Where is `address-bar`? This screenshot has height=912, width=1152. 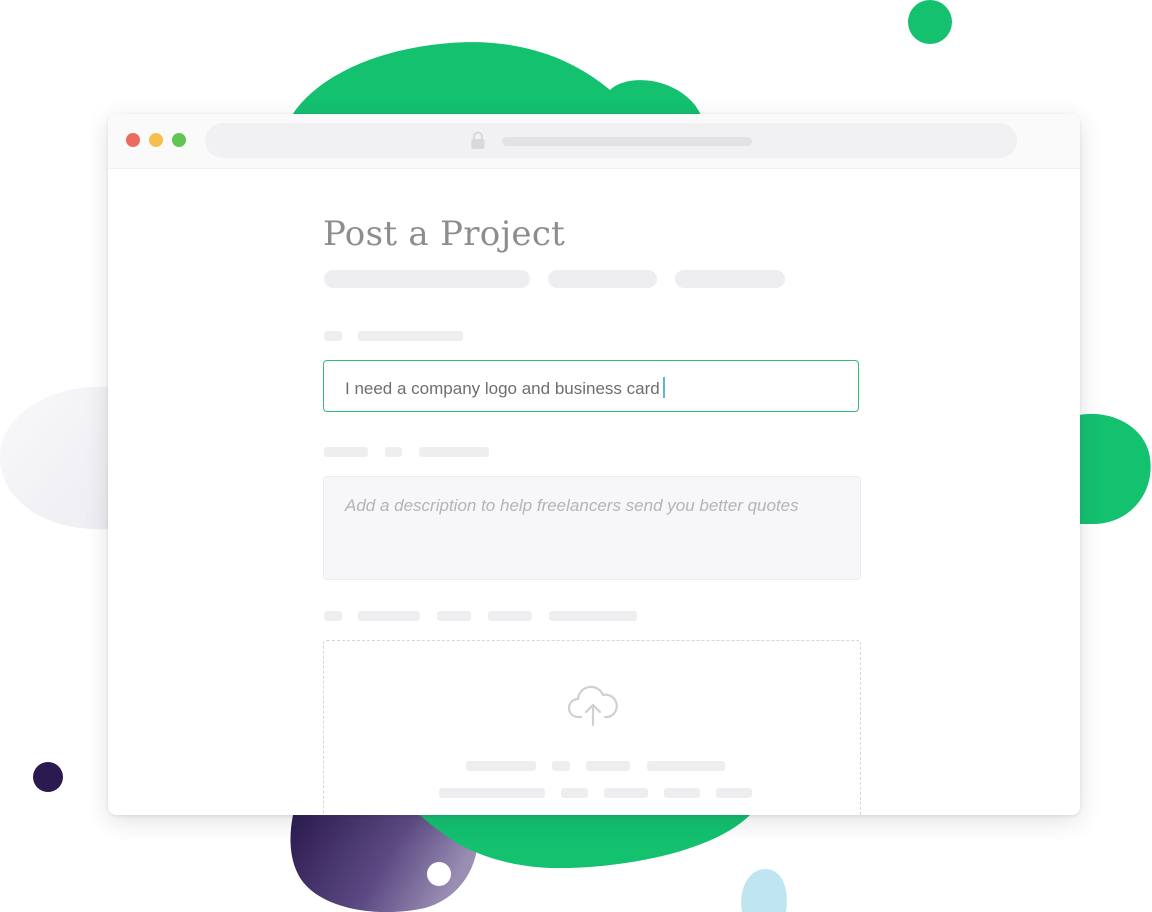 address-bar is located at coordinates (611, 140).